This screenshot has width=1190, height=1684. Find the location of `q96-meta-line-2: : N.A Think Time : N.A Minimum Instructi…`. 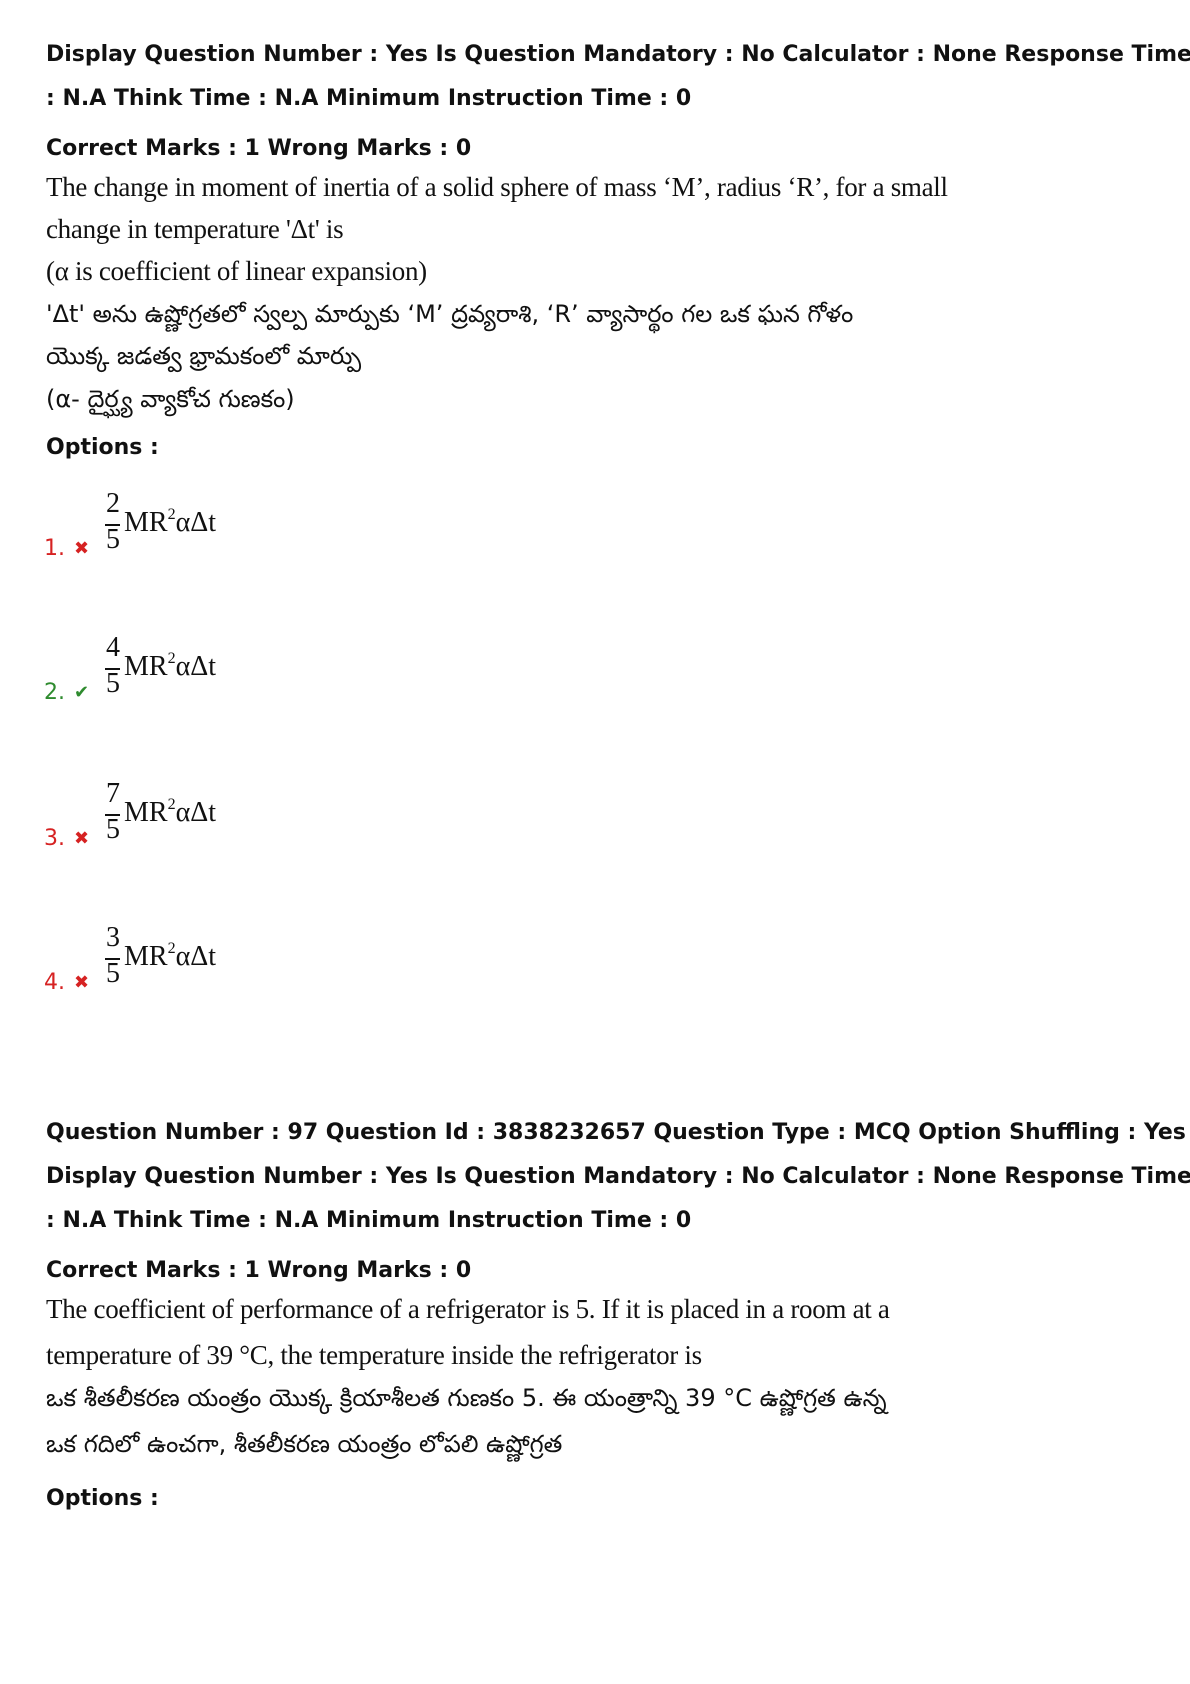

q96-meta-line-2: : N.A Think Time : N.A Minimum Instructi… is located at coordinates (369, 98).